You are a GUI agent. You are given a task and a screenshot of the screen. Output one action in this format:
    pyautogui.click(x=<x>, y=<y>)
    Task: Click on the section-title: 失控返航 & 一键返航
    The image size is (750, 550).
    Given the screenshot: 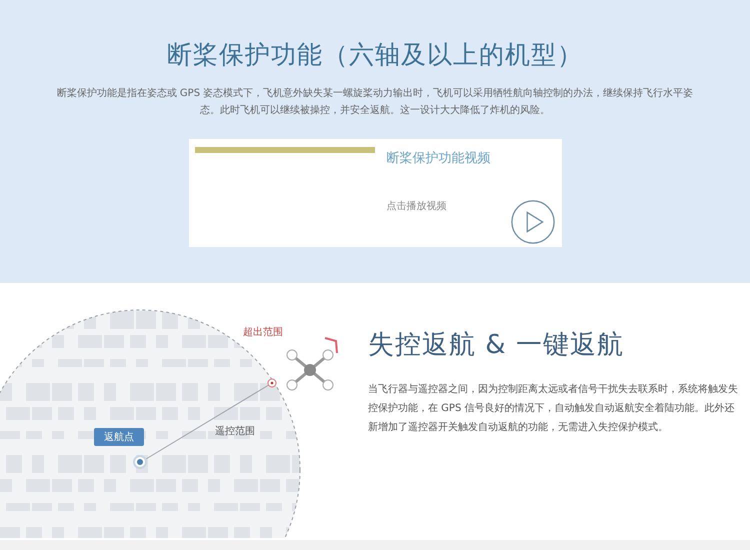 What is the action you would take?
    pyautogui.click(x=496, y=345)
    